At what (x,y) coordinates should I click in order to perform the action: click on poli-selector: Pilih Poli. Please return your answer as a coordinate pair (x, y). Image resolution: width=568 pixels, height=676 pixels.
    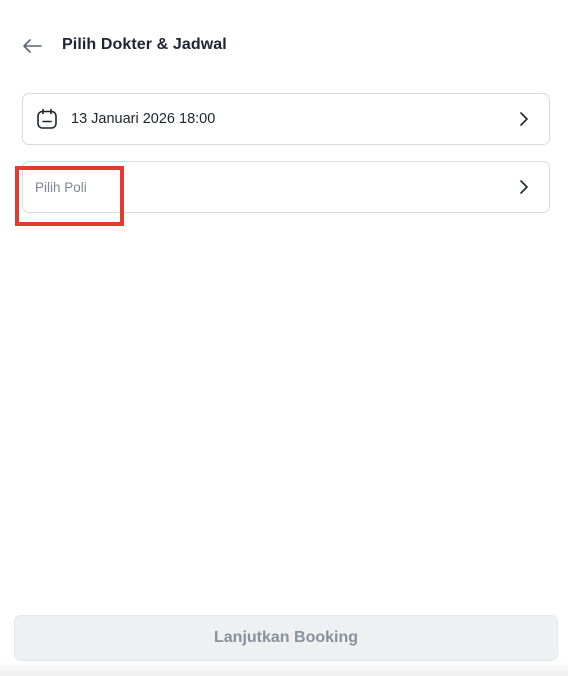
    Looking at the image, I should click on (286, 187).